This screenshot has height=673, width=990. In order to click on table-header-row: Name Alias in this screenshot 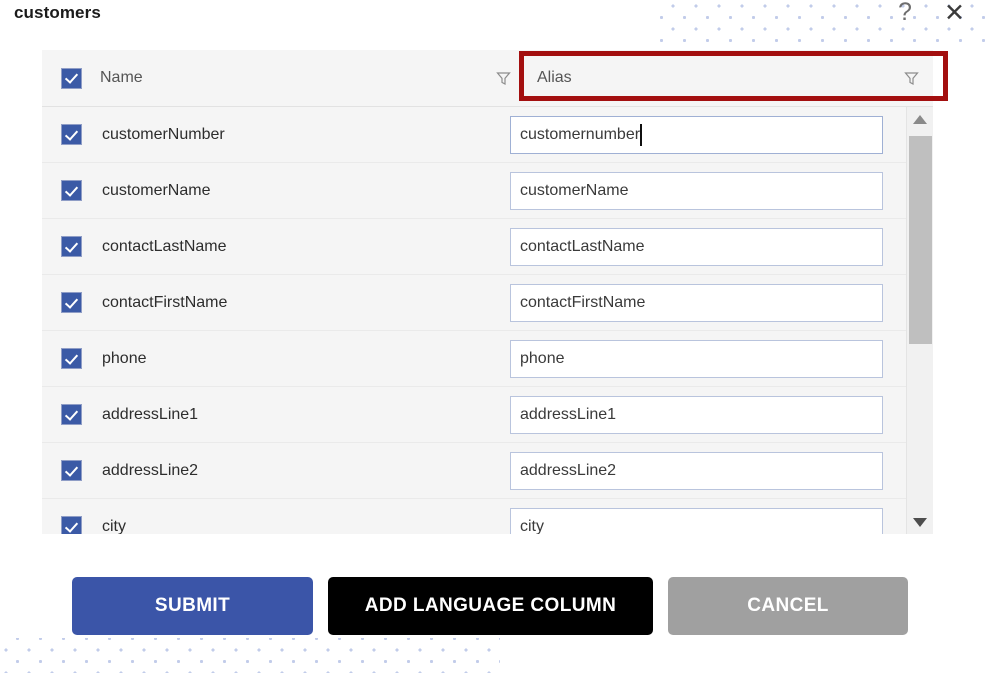, I will do `click(487, 78)`.